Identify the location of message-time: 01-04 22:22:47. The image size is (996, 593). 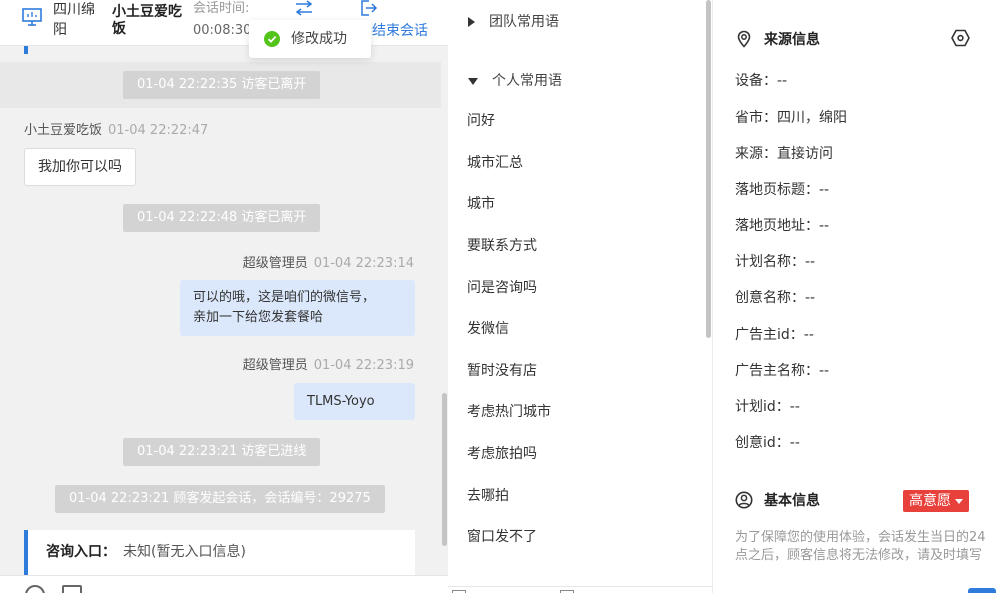
(158, 130).